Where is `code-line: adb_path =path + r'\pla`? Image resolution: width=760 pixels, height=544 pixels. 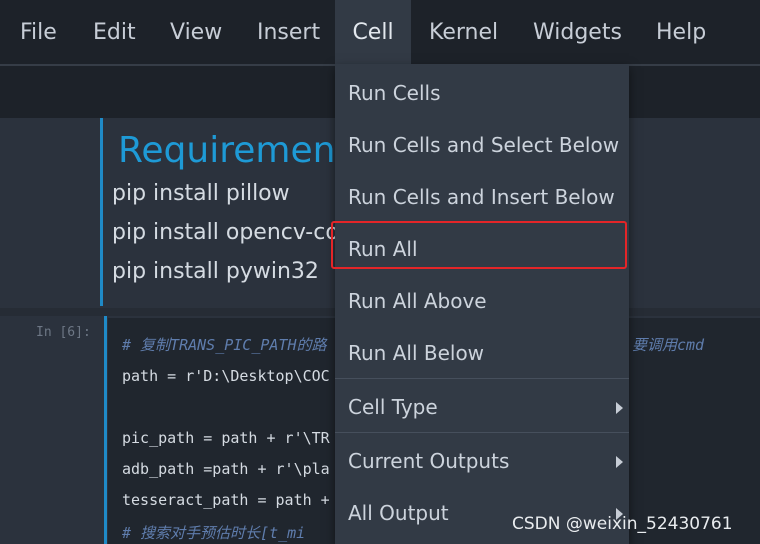
code-line: adb_path =path + r'\pla is located at coordinates (226, 469).